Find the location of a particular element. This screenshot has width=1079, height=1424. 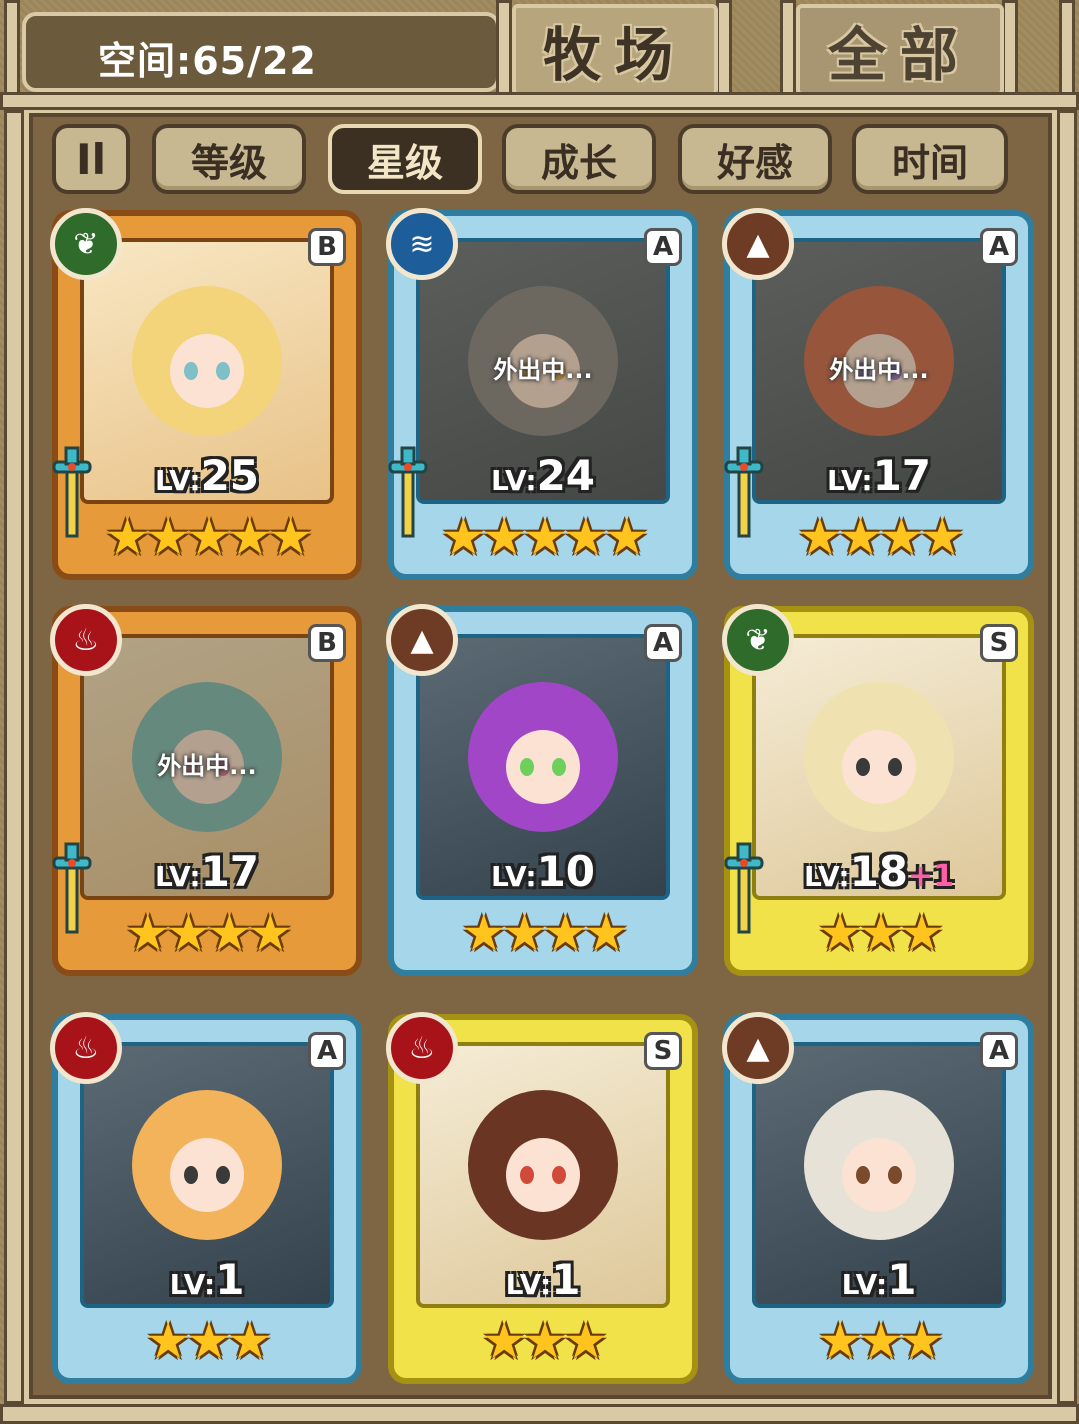

level-label: LV:18+1 is located at coordinates (879, 871).